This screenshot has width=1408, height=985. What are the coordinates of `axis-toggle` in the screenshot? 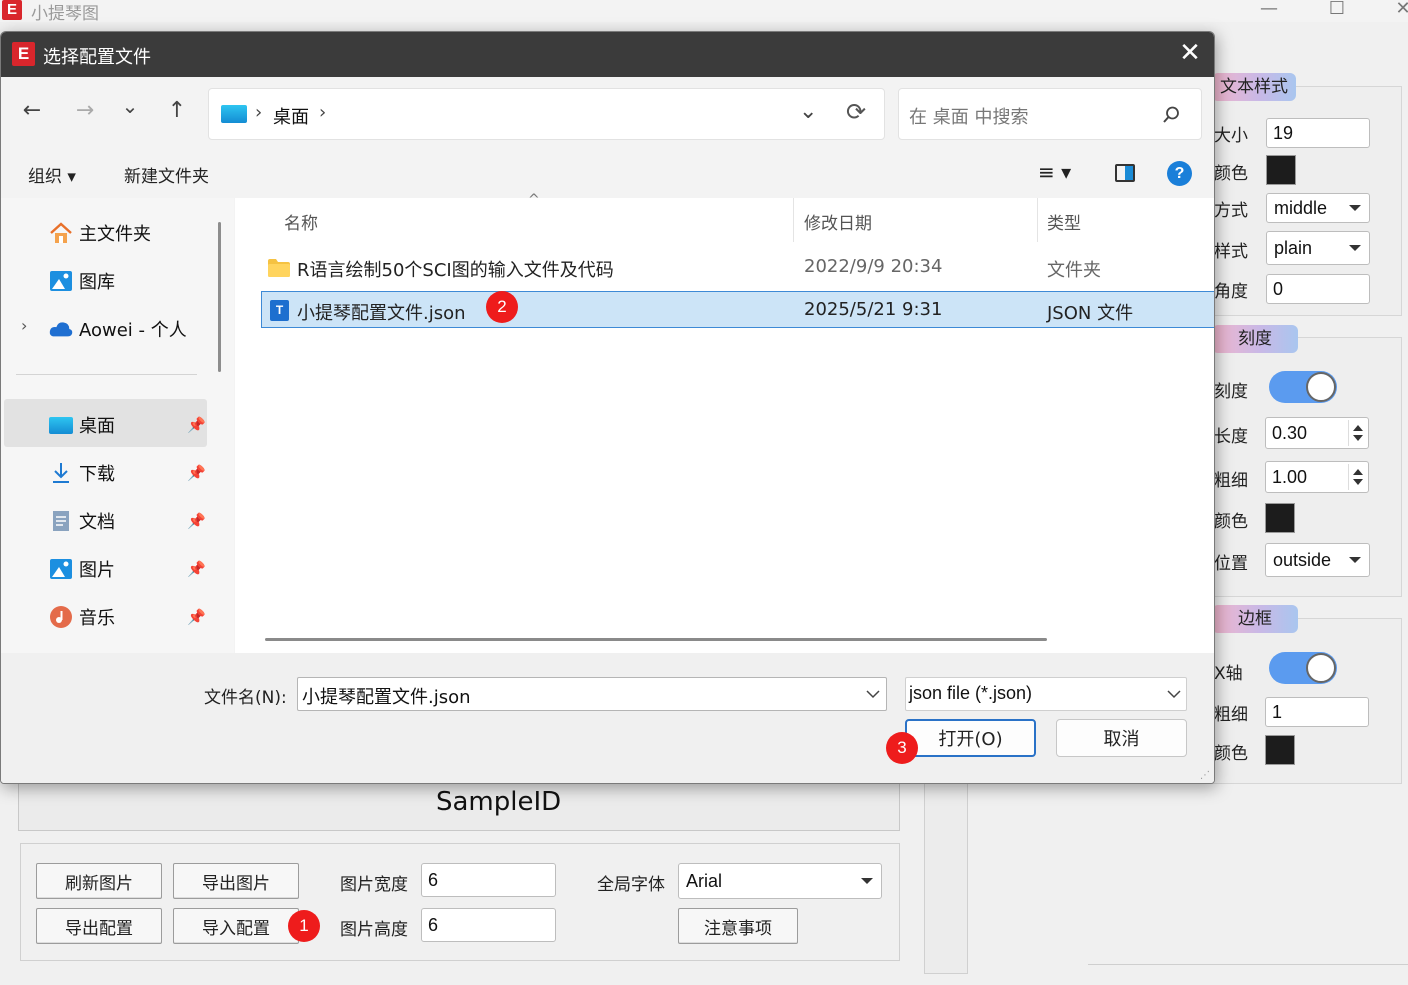 It's located at (1303, 668).